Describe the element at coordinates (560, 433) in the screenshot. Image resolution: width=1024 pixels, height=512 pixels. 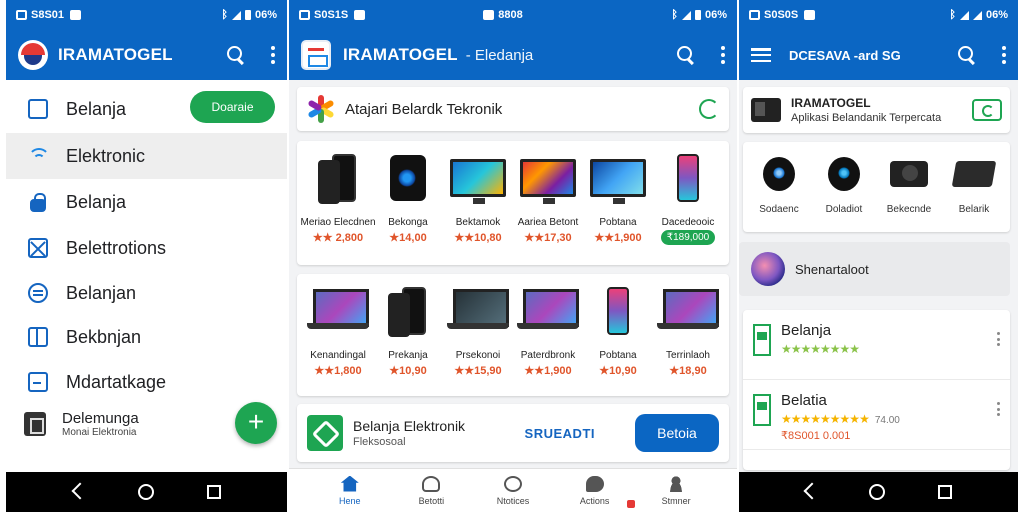
I see `cta-link: SRUEADTI` at that location.